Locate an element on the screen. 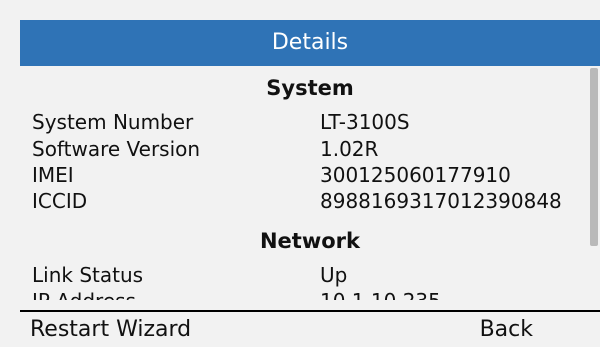 Image resolution: width=600 pixels, height=347 pixels. section-title-system: System is located at coordinates (310, 88).